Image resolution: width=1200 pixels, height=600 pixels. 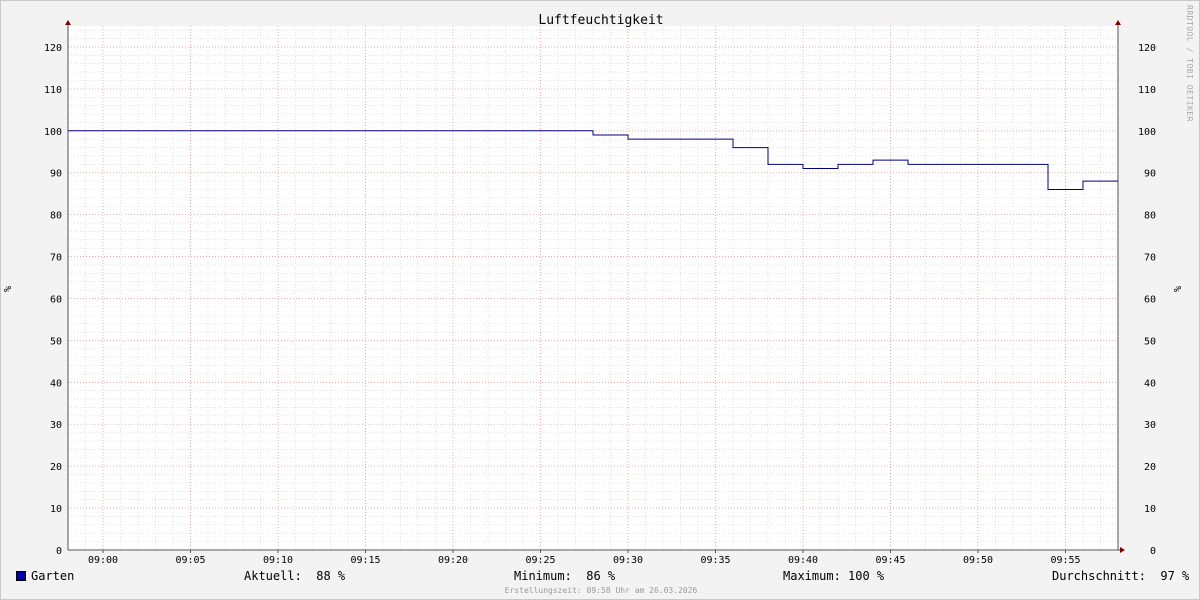 I want to click on y-tick-label-right: 60, so click(x=1150, y=299).